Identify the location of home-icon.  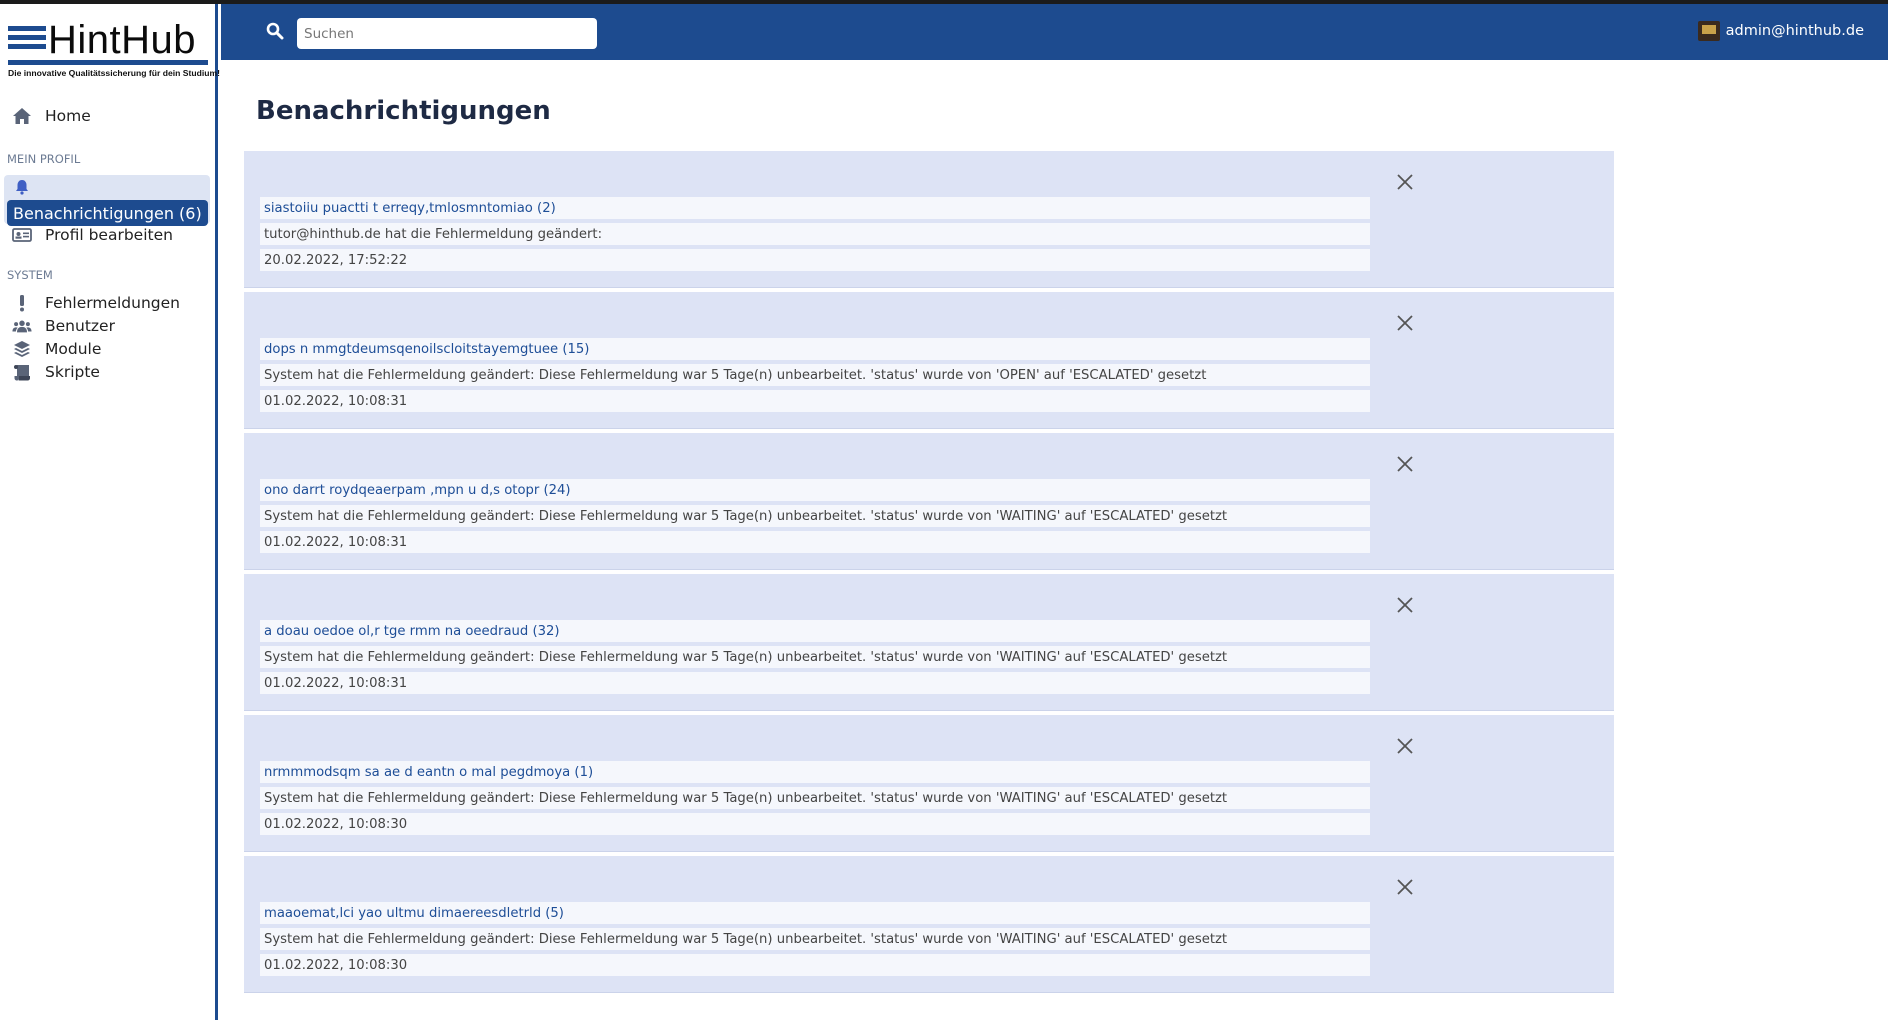
(22, 116).